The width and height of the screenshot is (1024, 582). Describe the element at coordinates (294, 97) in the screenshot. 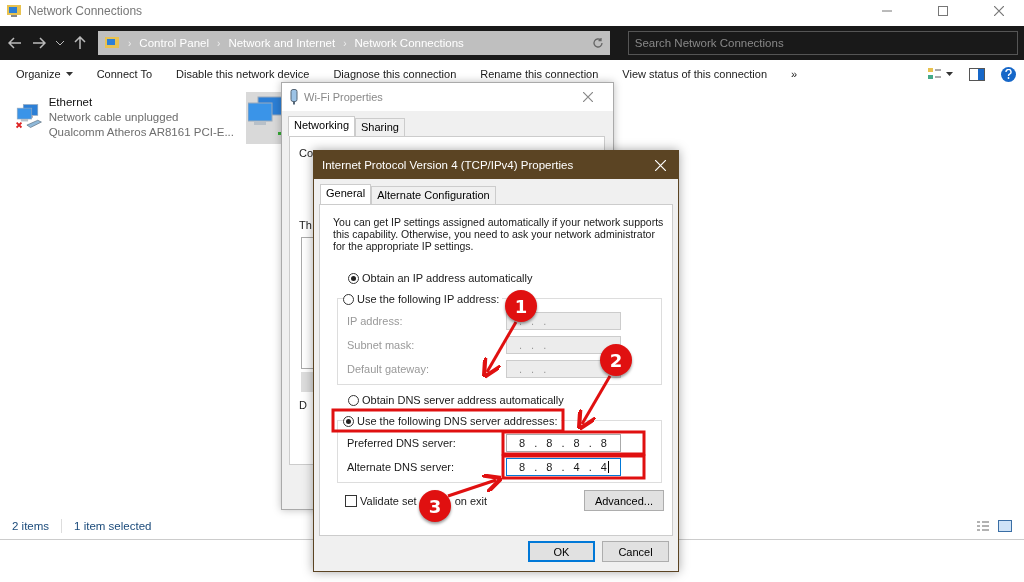

I see `wifi-adapter-icon` at that location.